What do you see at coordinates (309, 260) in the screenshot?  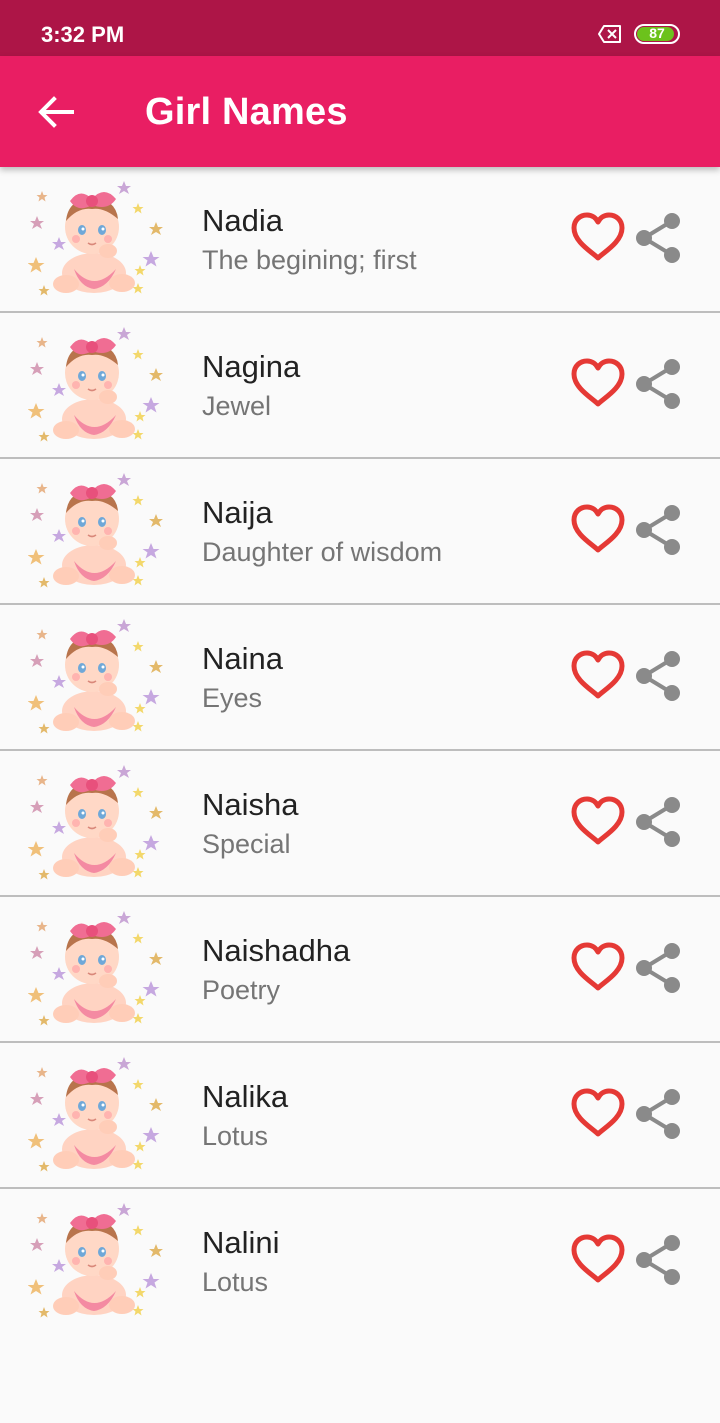 I see `name-meaning: The begining; first` at bounding box center [309, 260].